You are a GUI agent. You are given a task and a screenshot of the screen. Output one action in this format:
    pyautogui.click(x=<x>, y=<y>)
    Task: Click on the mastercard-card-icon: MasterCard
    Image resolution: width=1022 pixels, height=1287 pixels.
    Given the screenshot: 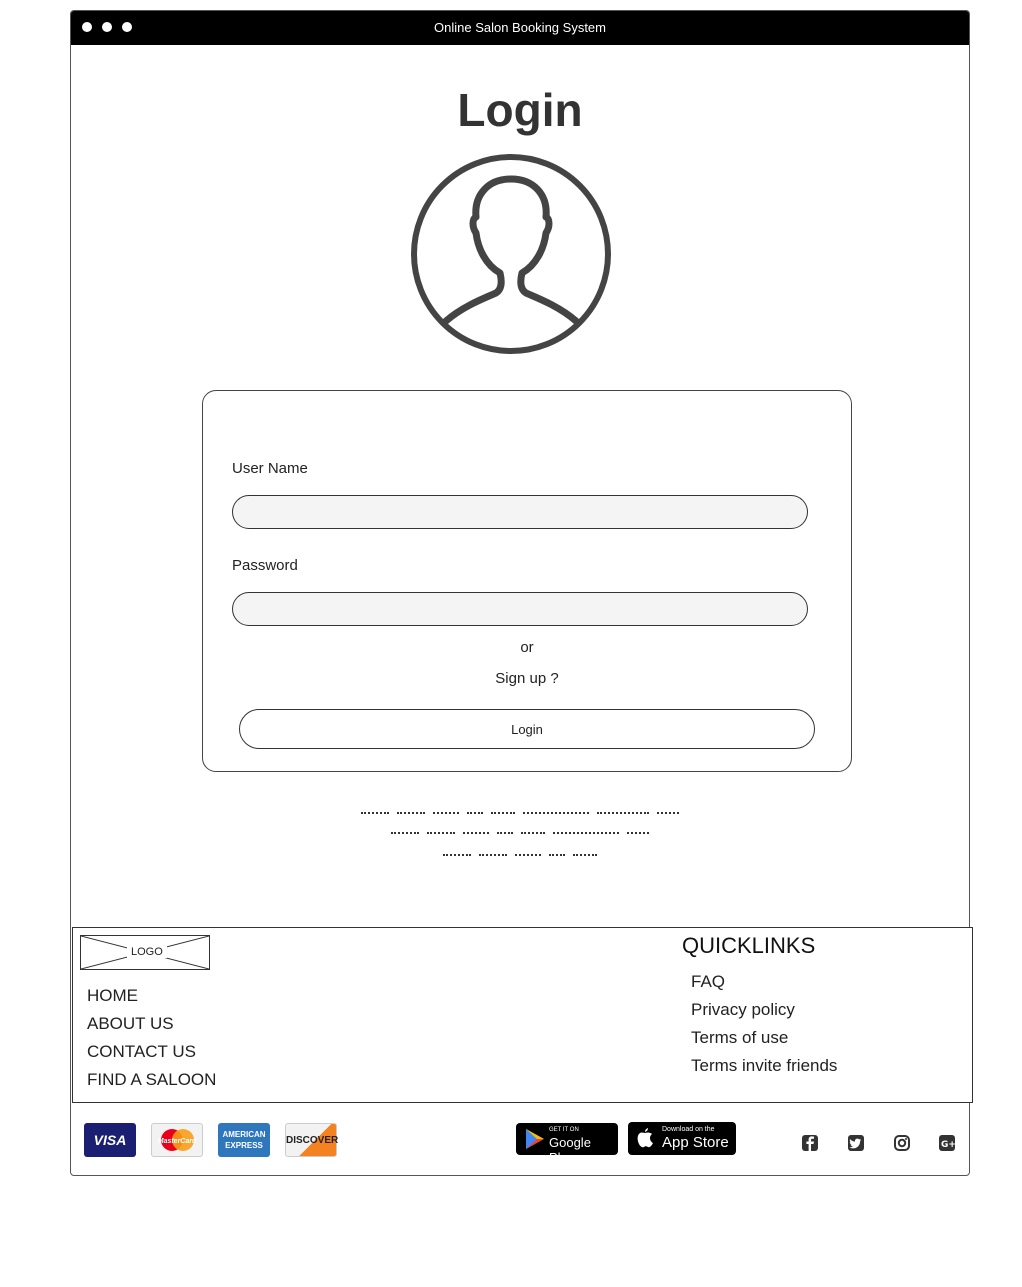 What is the action you would take?
    pyautogui.click(x=177, y=1140)
    